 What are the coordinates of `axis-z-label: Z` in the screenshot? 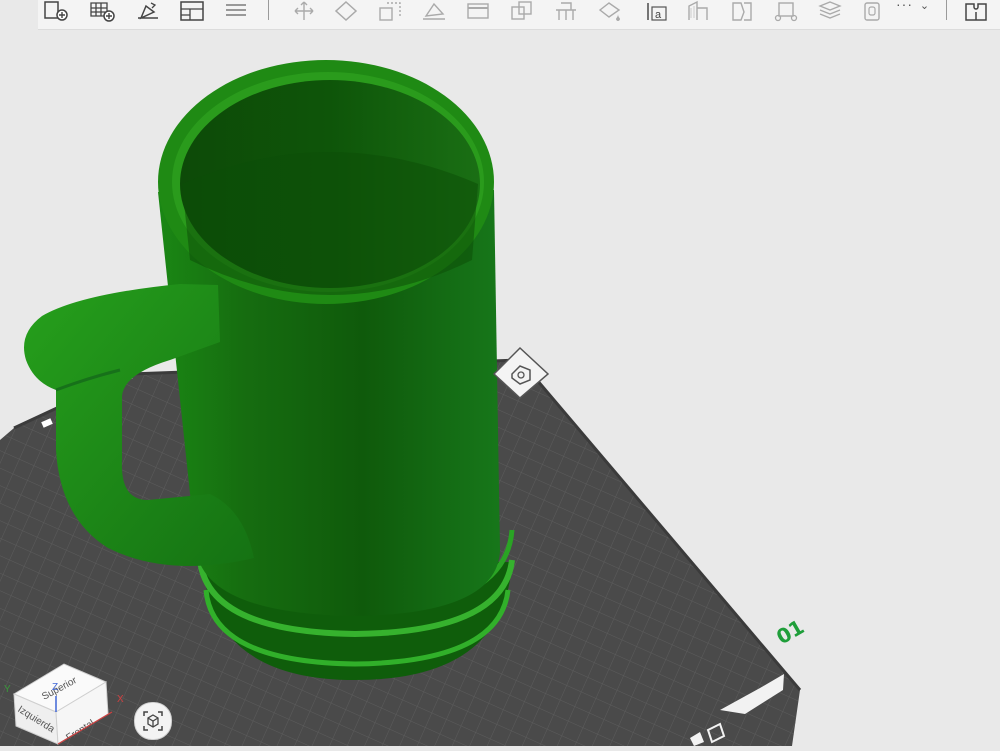 It's located at (55, 687).